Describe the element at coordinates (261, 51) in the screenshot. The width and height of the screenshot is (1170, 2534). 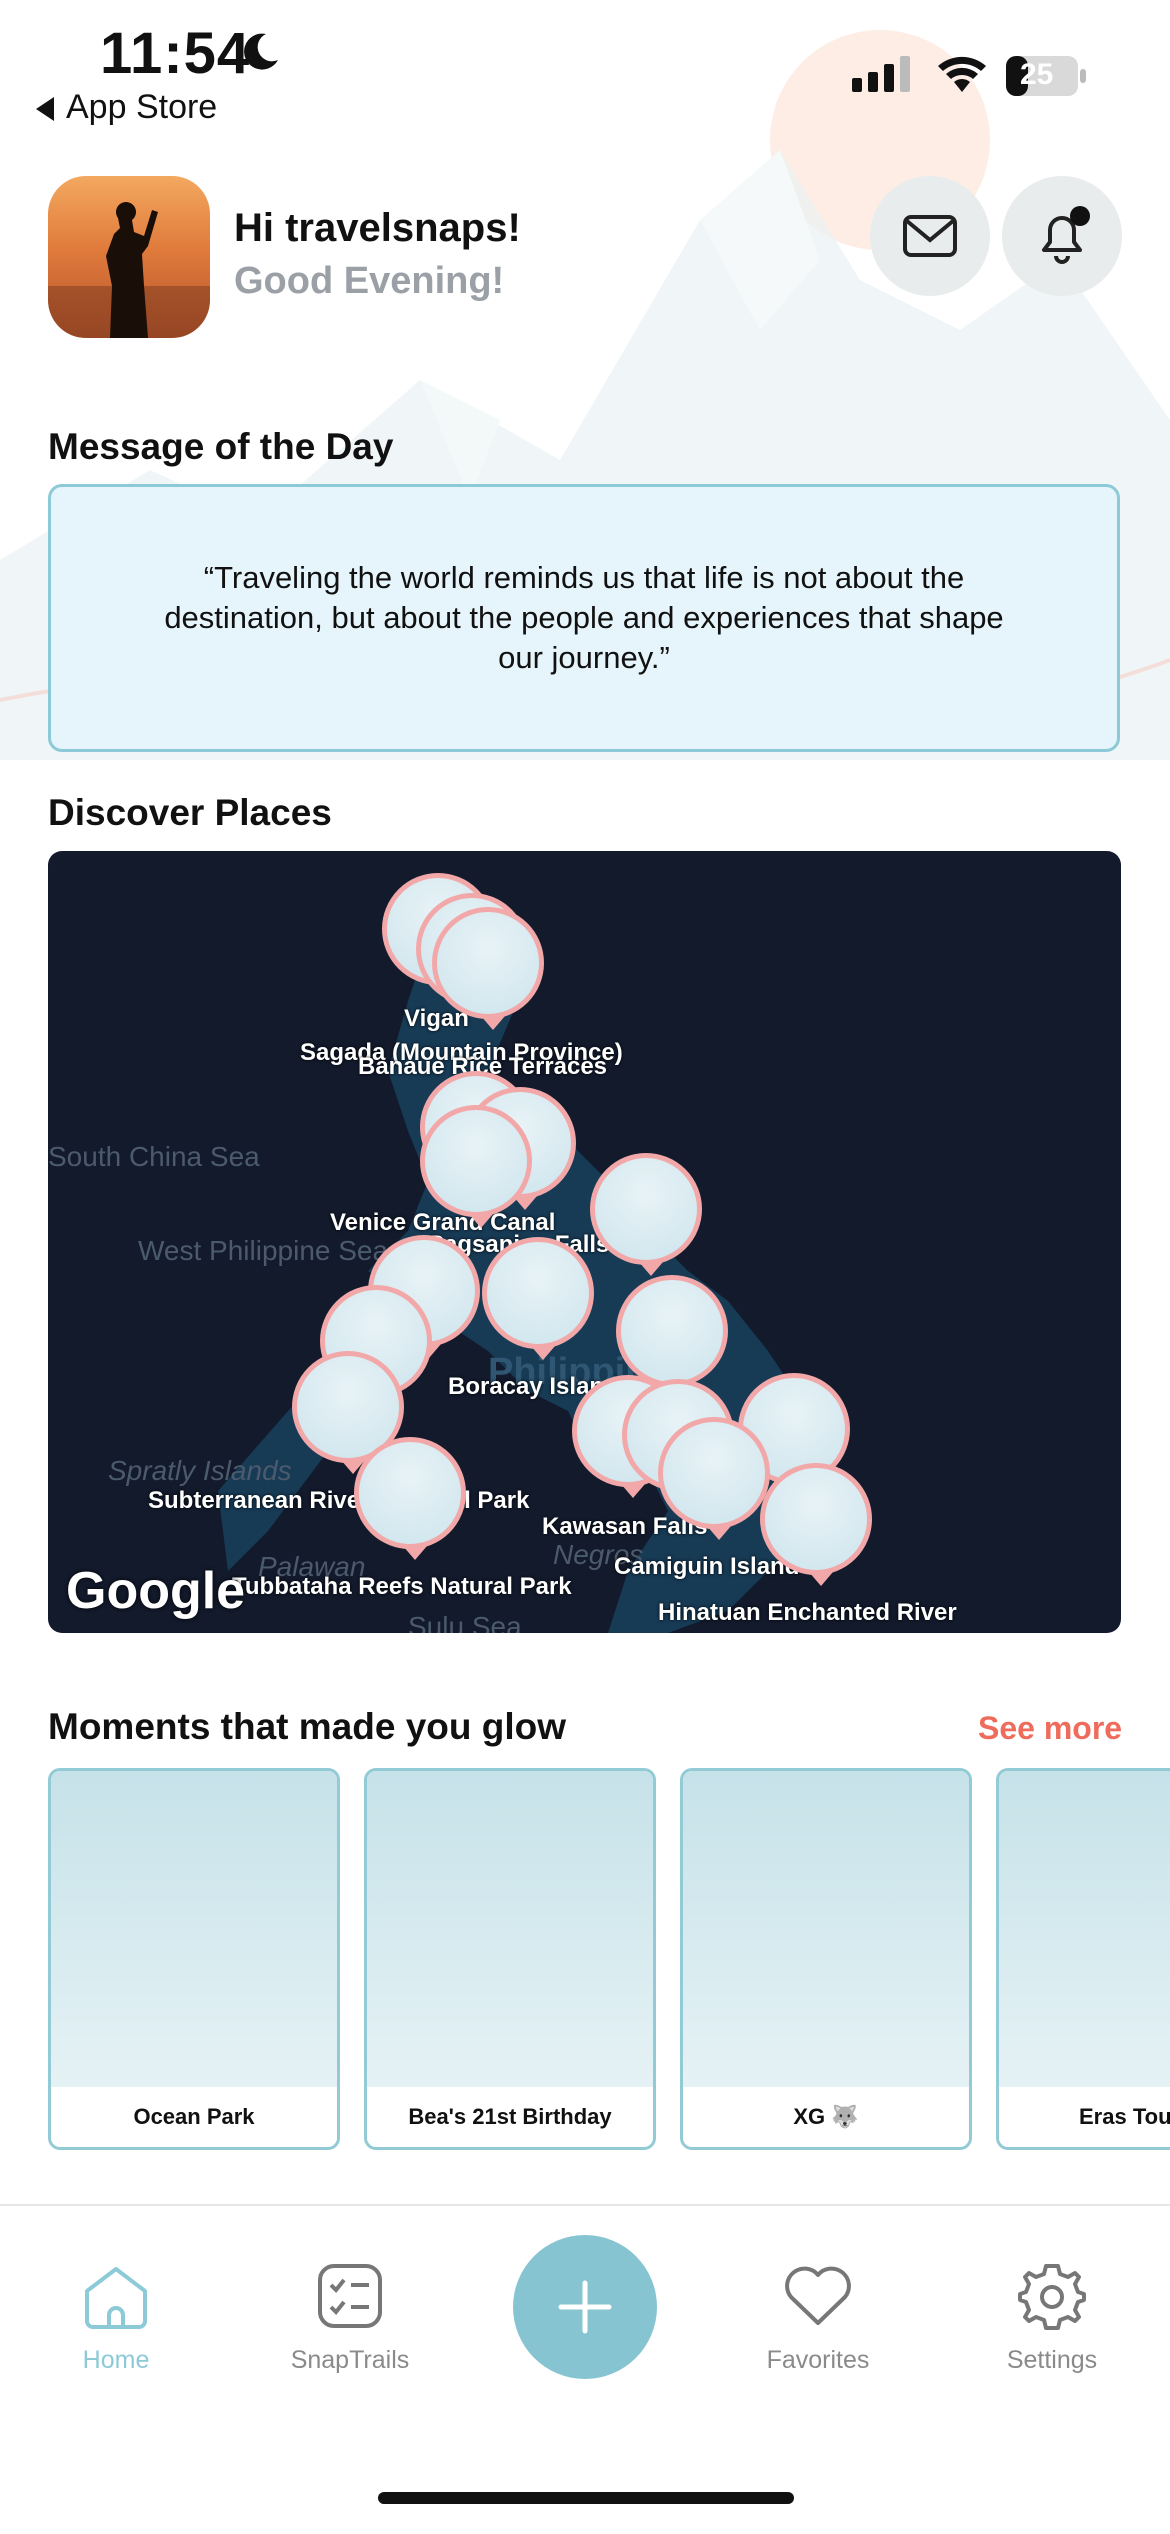
I see `moon-icon` at that location.